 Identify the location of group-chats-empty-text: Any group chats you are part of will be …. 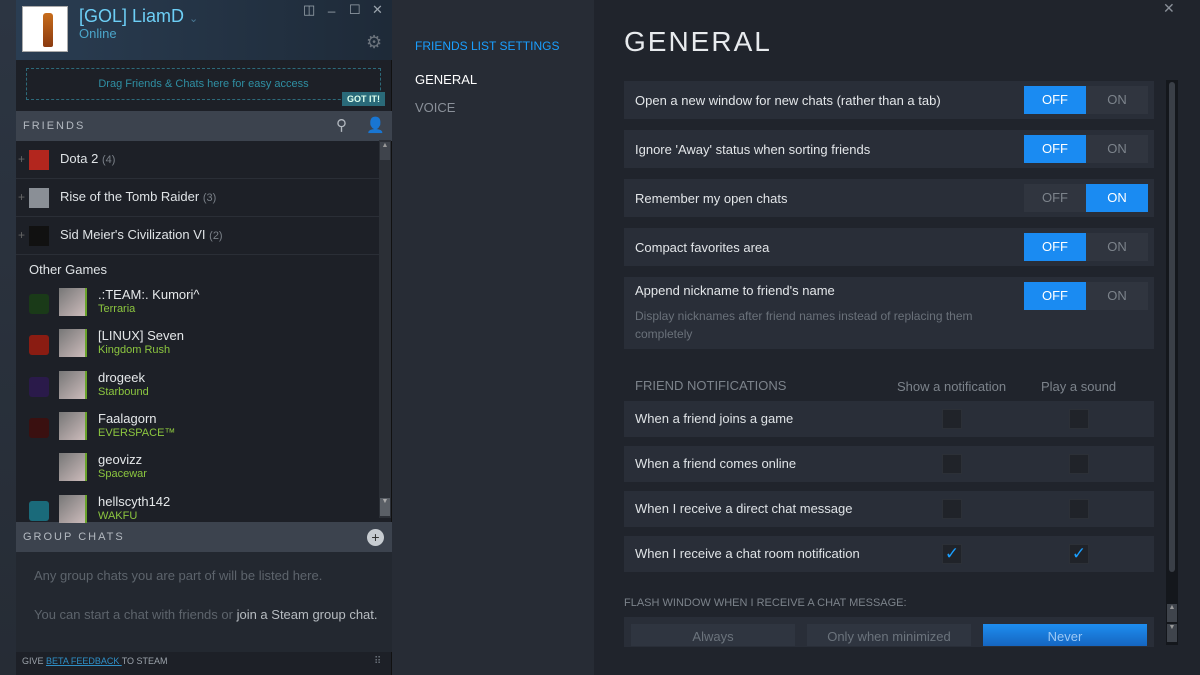
(178, 575).